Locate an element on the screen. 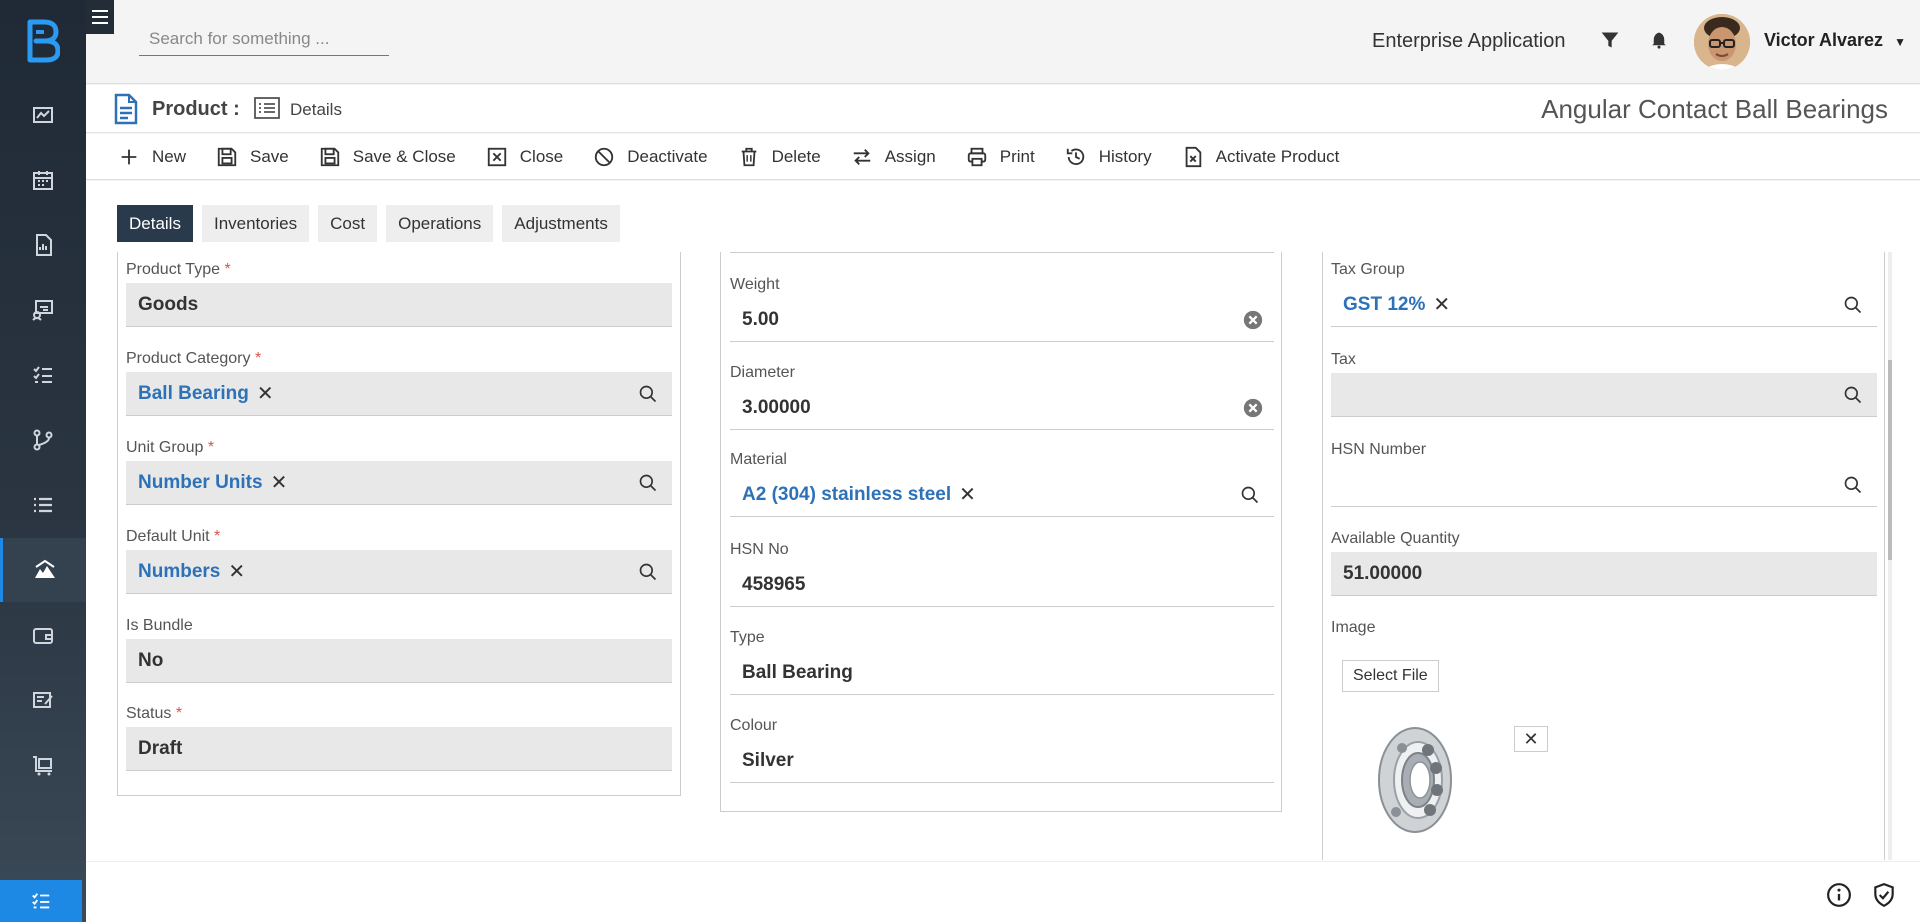 This screenshot has height=922, width=1920. remove-image-button: ✕ is located at coordinates (1531, 739).